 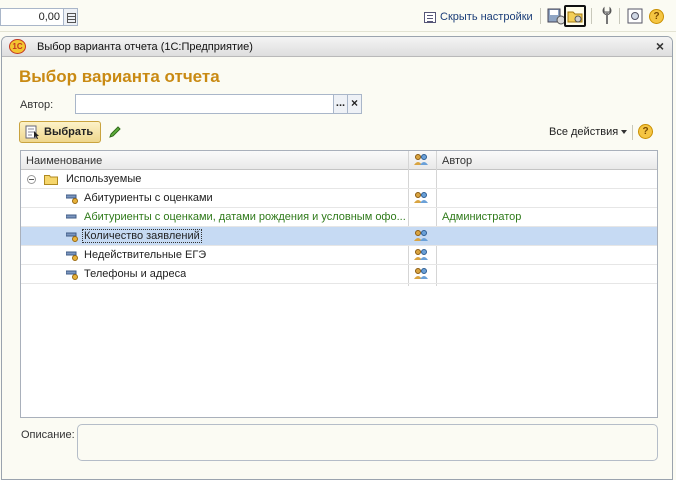 What do you see at coordinates (339, 236) in the screenshot?
I see `table-row: Количество заявлений` at bounding box center [339, 236].